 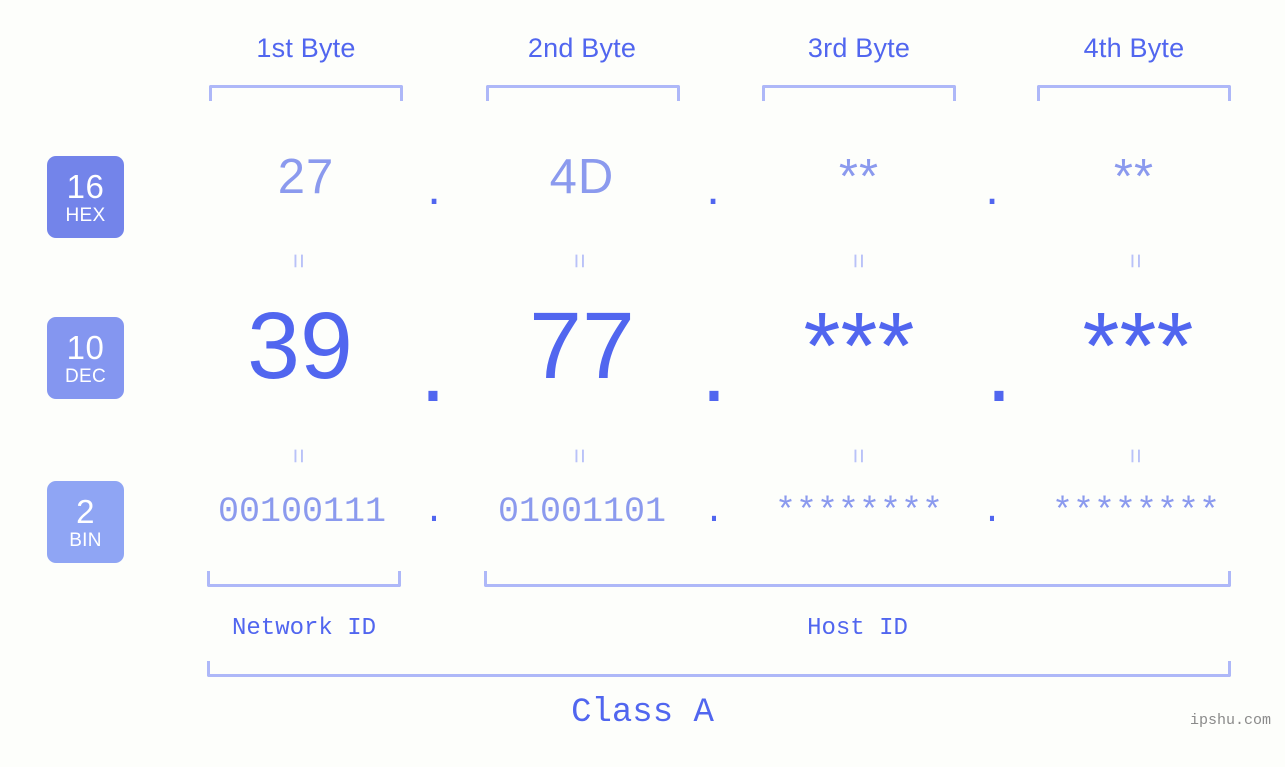 What do you see at coordinates (582, 512) in the screenshot?
I see `bin-byte-2: 01001101` at bounding box center [582, 512].